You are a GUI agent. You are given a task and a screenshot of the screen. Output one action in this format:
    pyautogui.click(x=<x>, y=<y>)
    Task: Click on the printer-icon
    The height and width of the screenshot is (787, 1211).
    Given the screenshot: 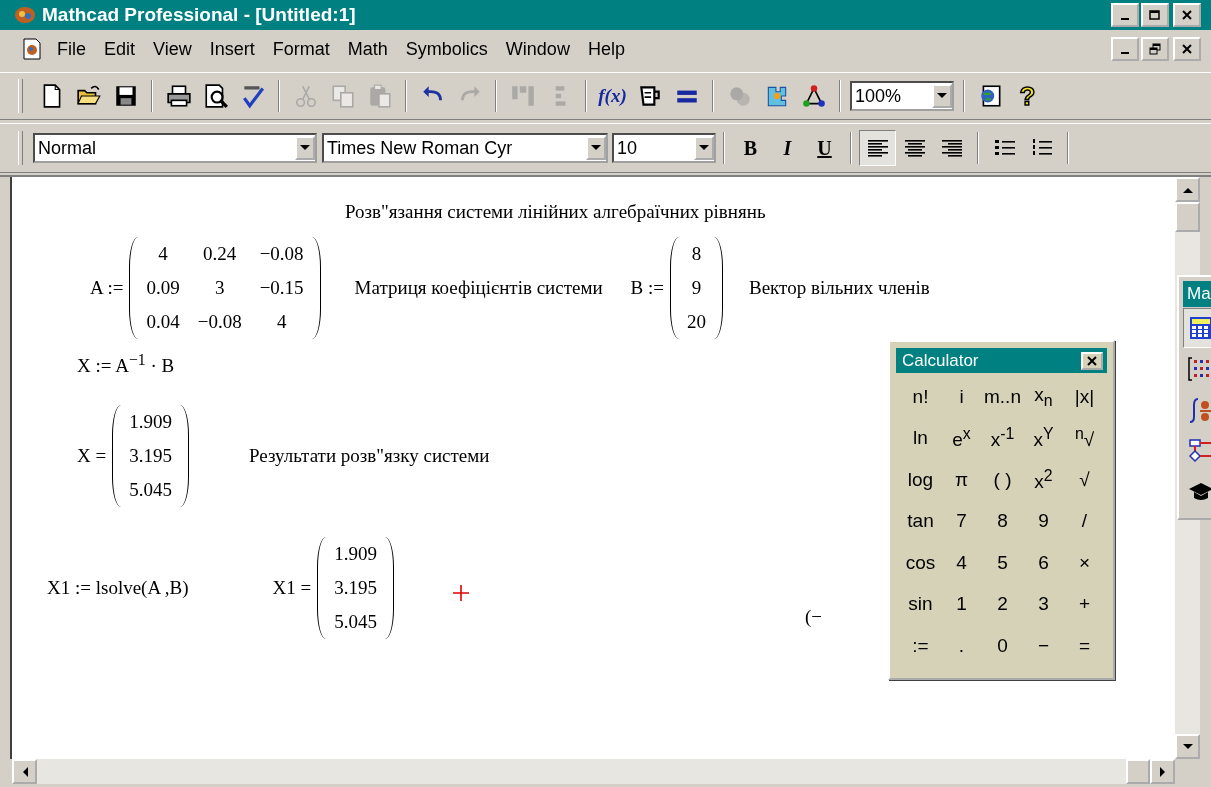 What is the action you would take?
    pyautogui.click(x=178, y=96)
    